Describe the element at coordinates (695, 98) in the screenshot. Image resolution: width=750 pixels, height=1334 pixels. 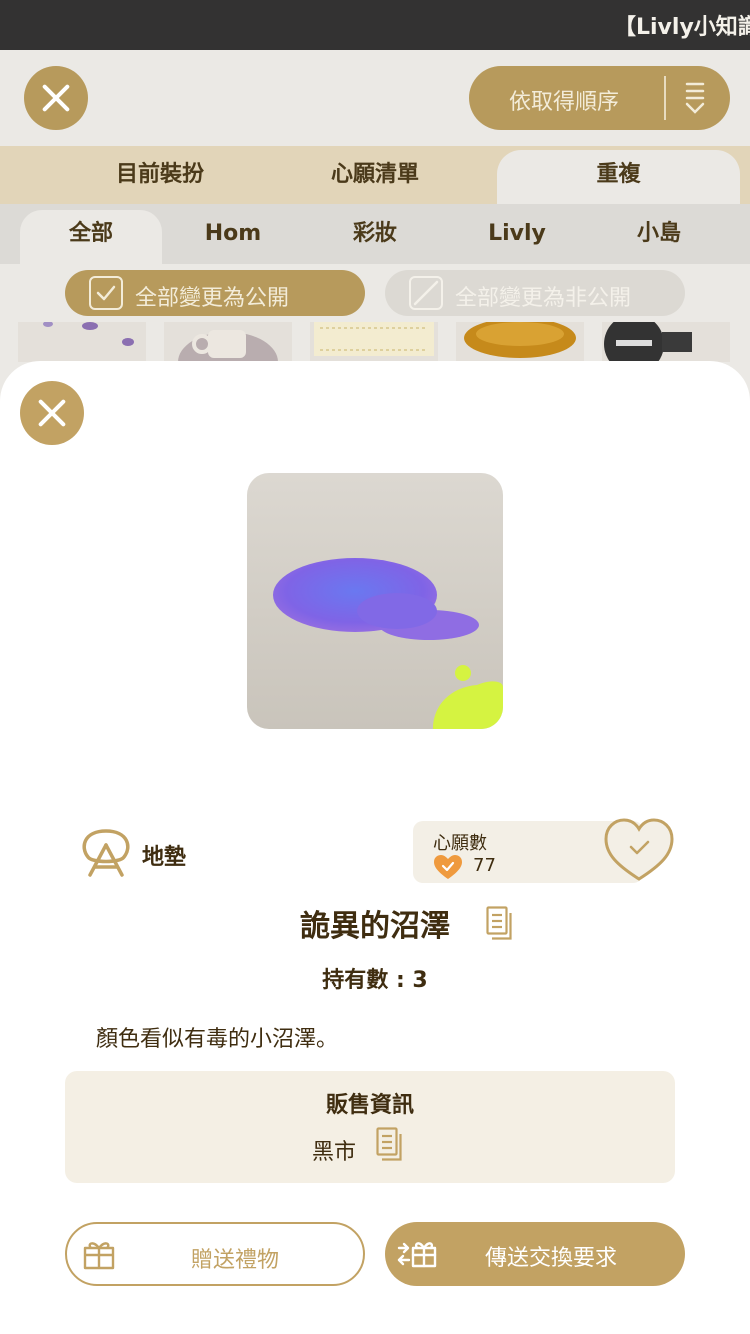
I see `sort-order-icon` at that location.